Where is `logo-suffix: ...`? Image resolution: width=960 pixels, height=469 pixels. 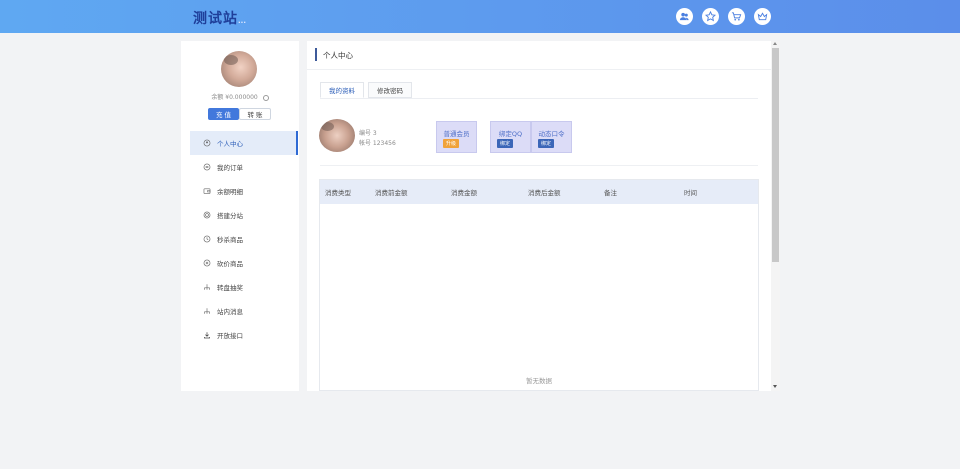 logo-suffix: ... is located at coordinates (242, 21).